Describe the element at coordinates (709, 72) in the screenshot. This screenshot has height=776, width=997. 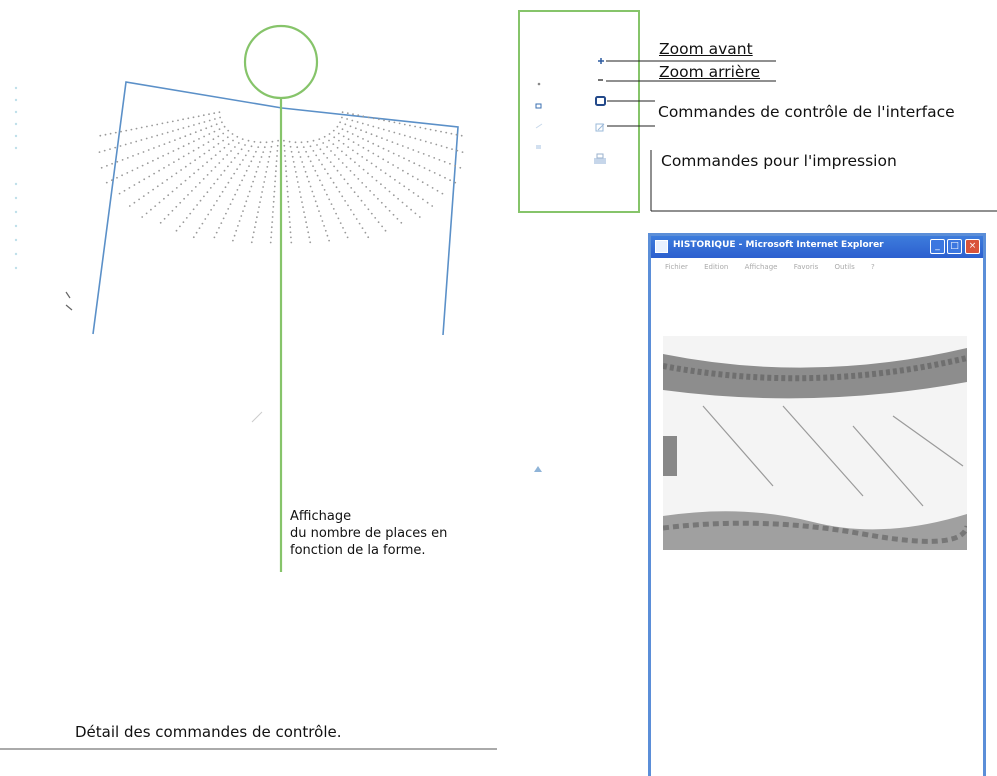
I see `zoom-out-label: Zoom arrière` at that location.